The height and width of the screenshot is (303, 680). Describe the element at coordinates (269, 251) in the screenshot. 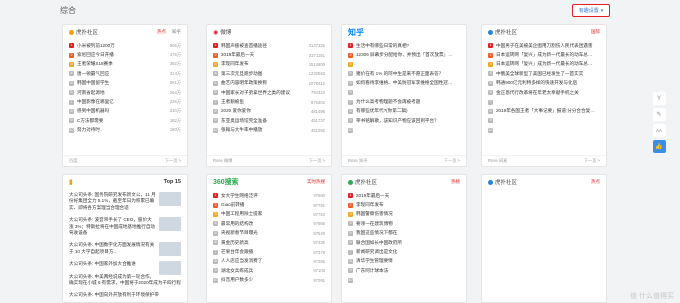

I see `list-item: 7 芒果台年会跟播 97376` at that location.